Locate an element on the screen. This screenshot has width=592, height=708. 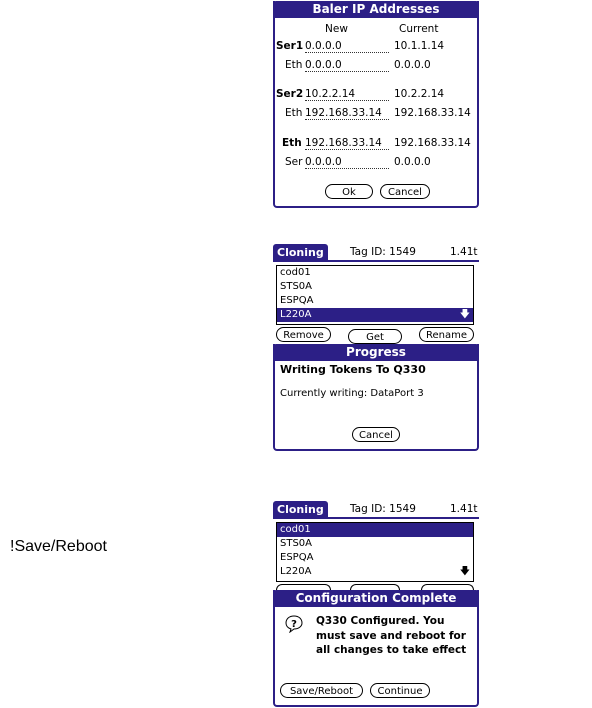
row-label-eth3: Eth is located at coordinates (292, 143).